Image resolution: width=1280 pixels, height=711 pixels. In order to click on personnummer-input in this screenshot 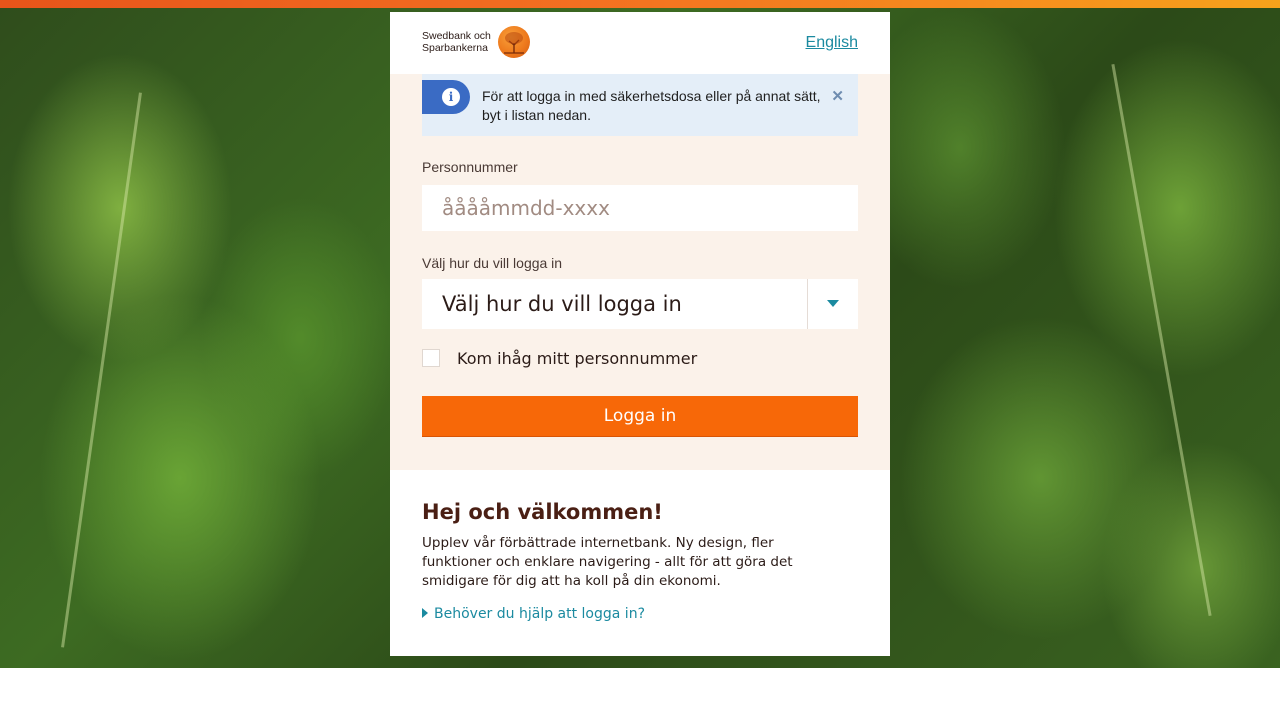, I will do `click(640, 208)`.